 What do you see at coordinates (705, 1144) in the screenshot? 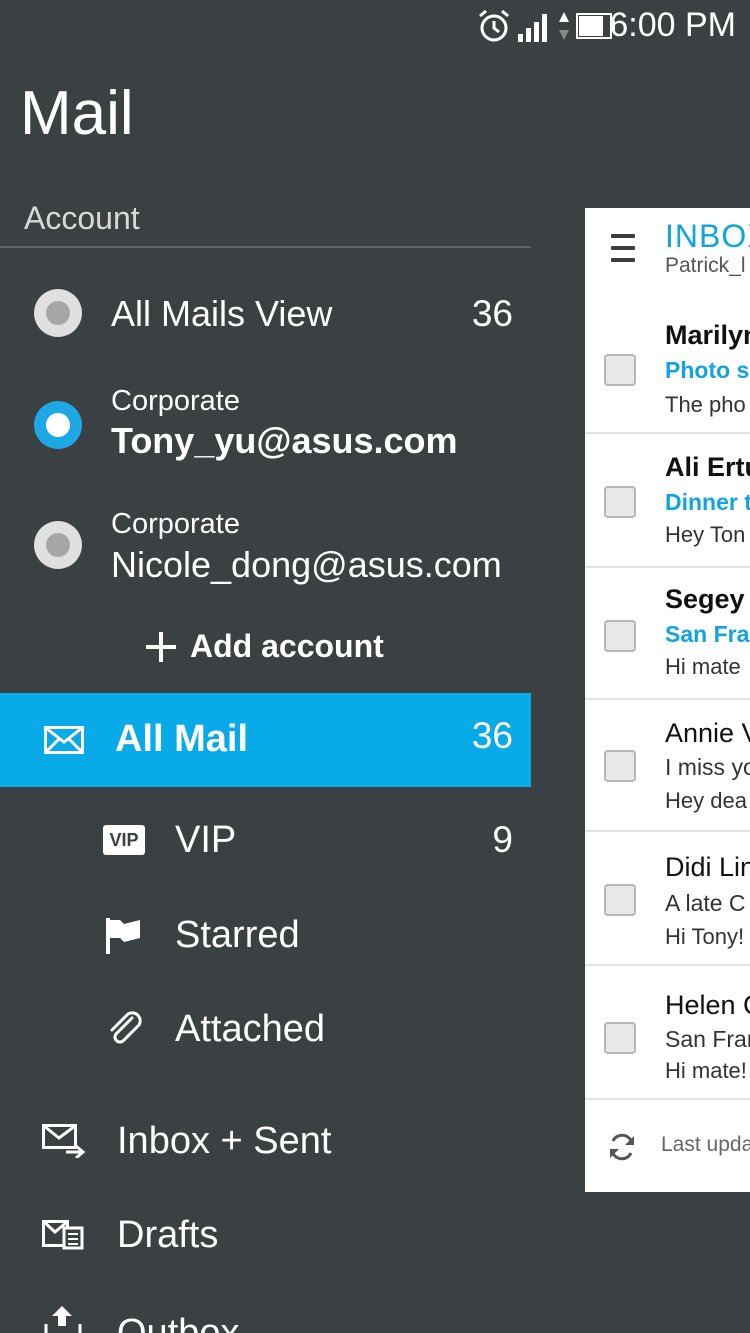
I see `last-updated-text: Last upda` at bounding box center [705, 1144].